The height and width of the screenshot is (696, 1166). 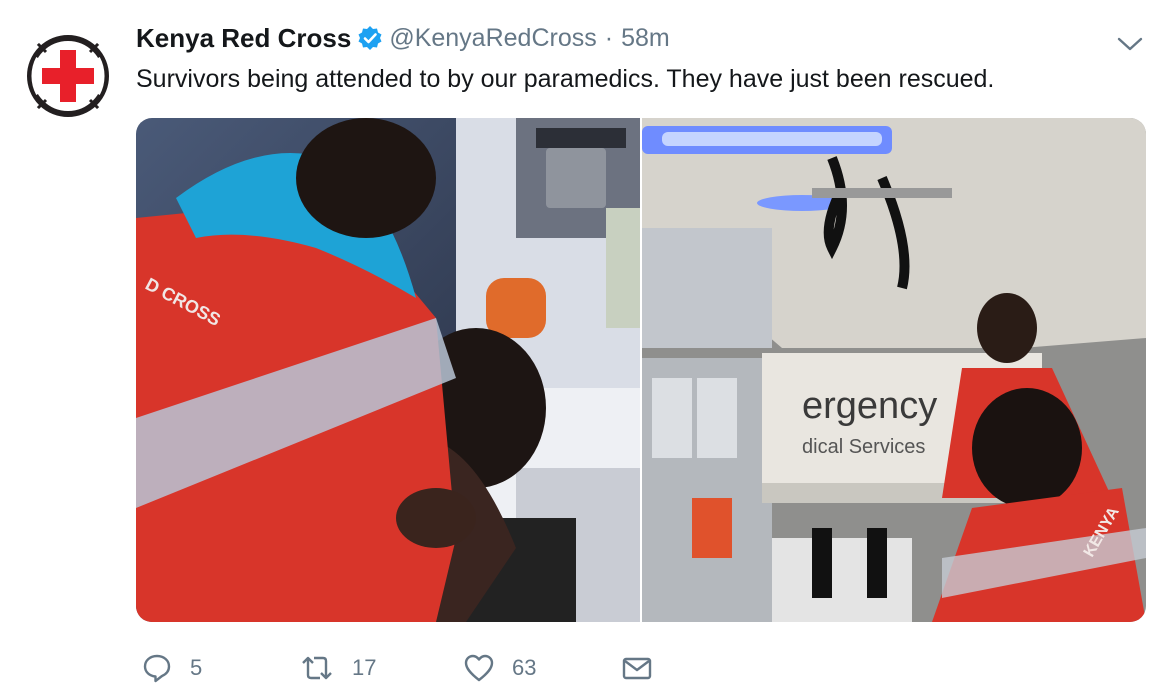 What do you see at coordinates (364, 667) in the screenshot?
I see `retweet-count: 17` at bounding box center [364, 667].